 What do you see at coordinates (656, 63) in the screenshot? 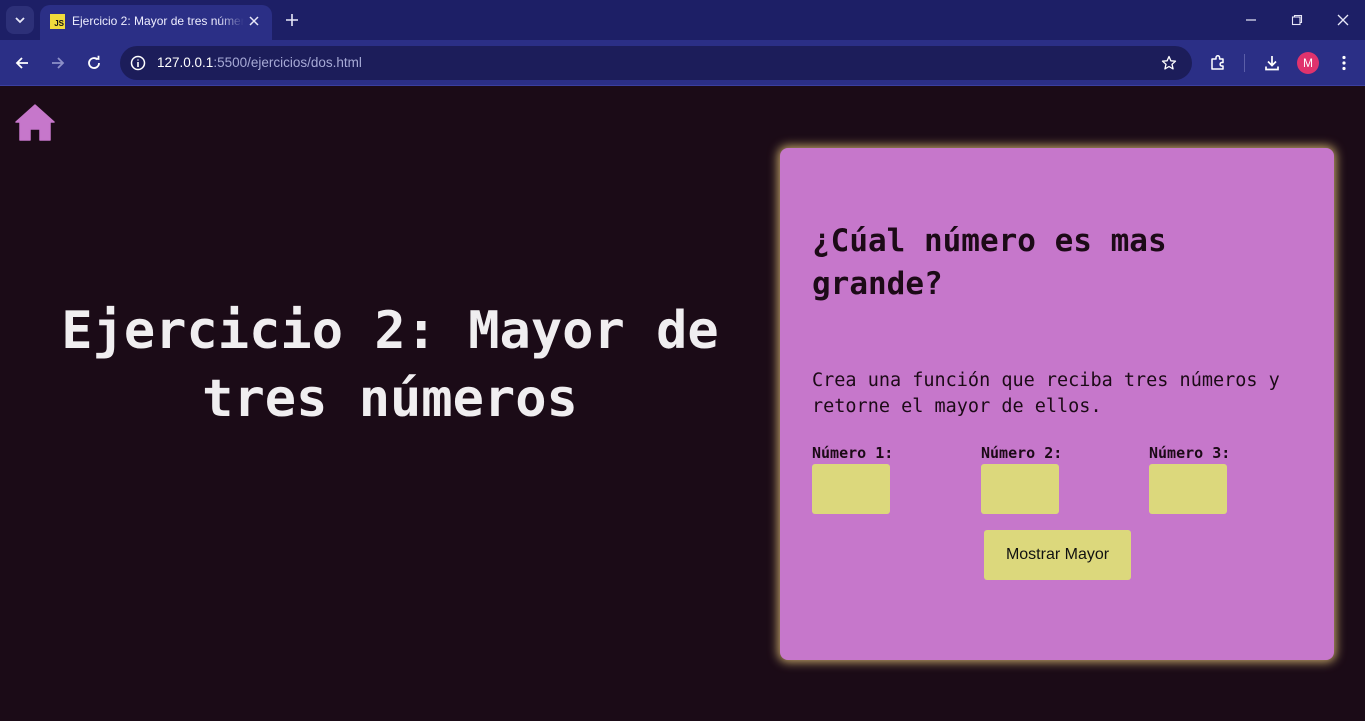
I see `address-bar: 127.0.0.1:5500/ejercicios/dos.html` at bounding box center [656, 63].